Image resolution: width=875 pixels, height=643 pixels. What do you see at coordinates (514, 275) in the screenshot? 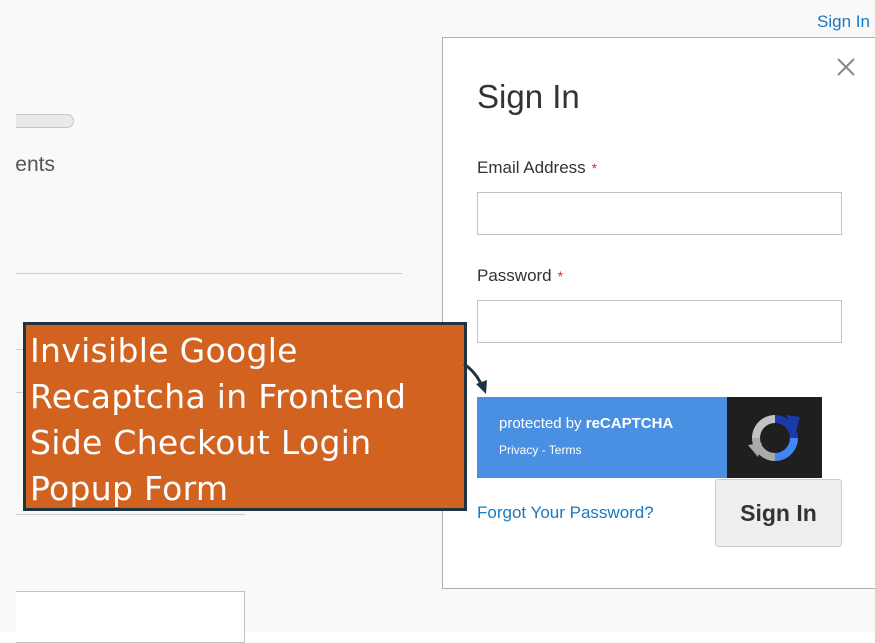
I see `password-label-text: Password` at bounding box center [514, 275].